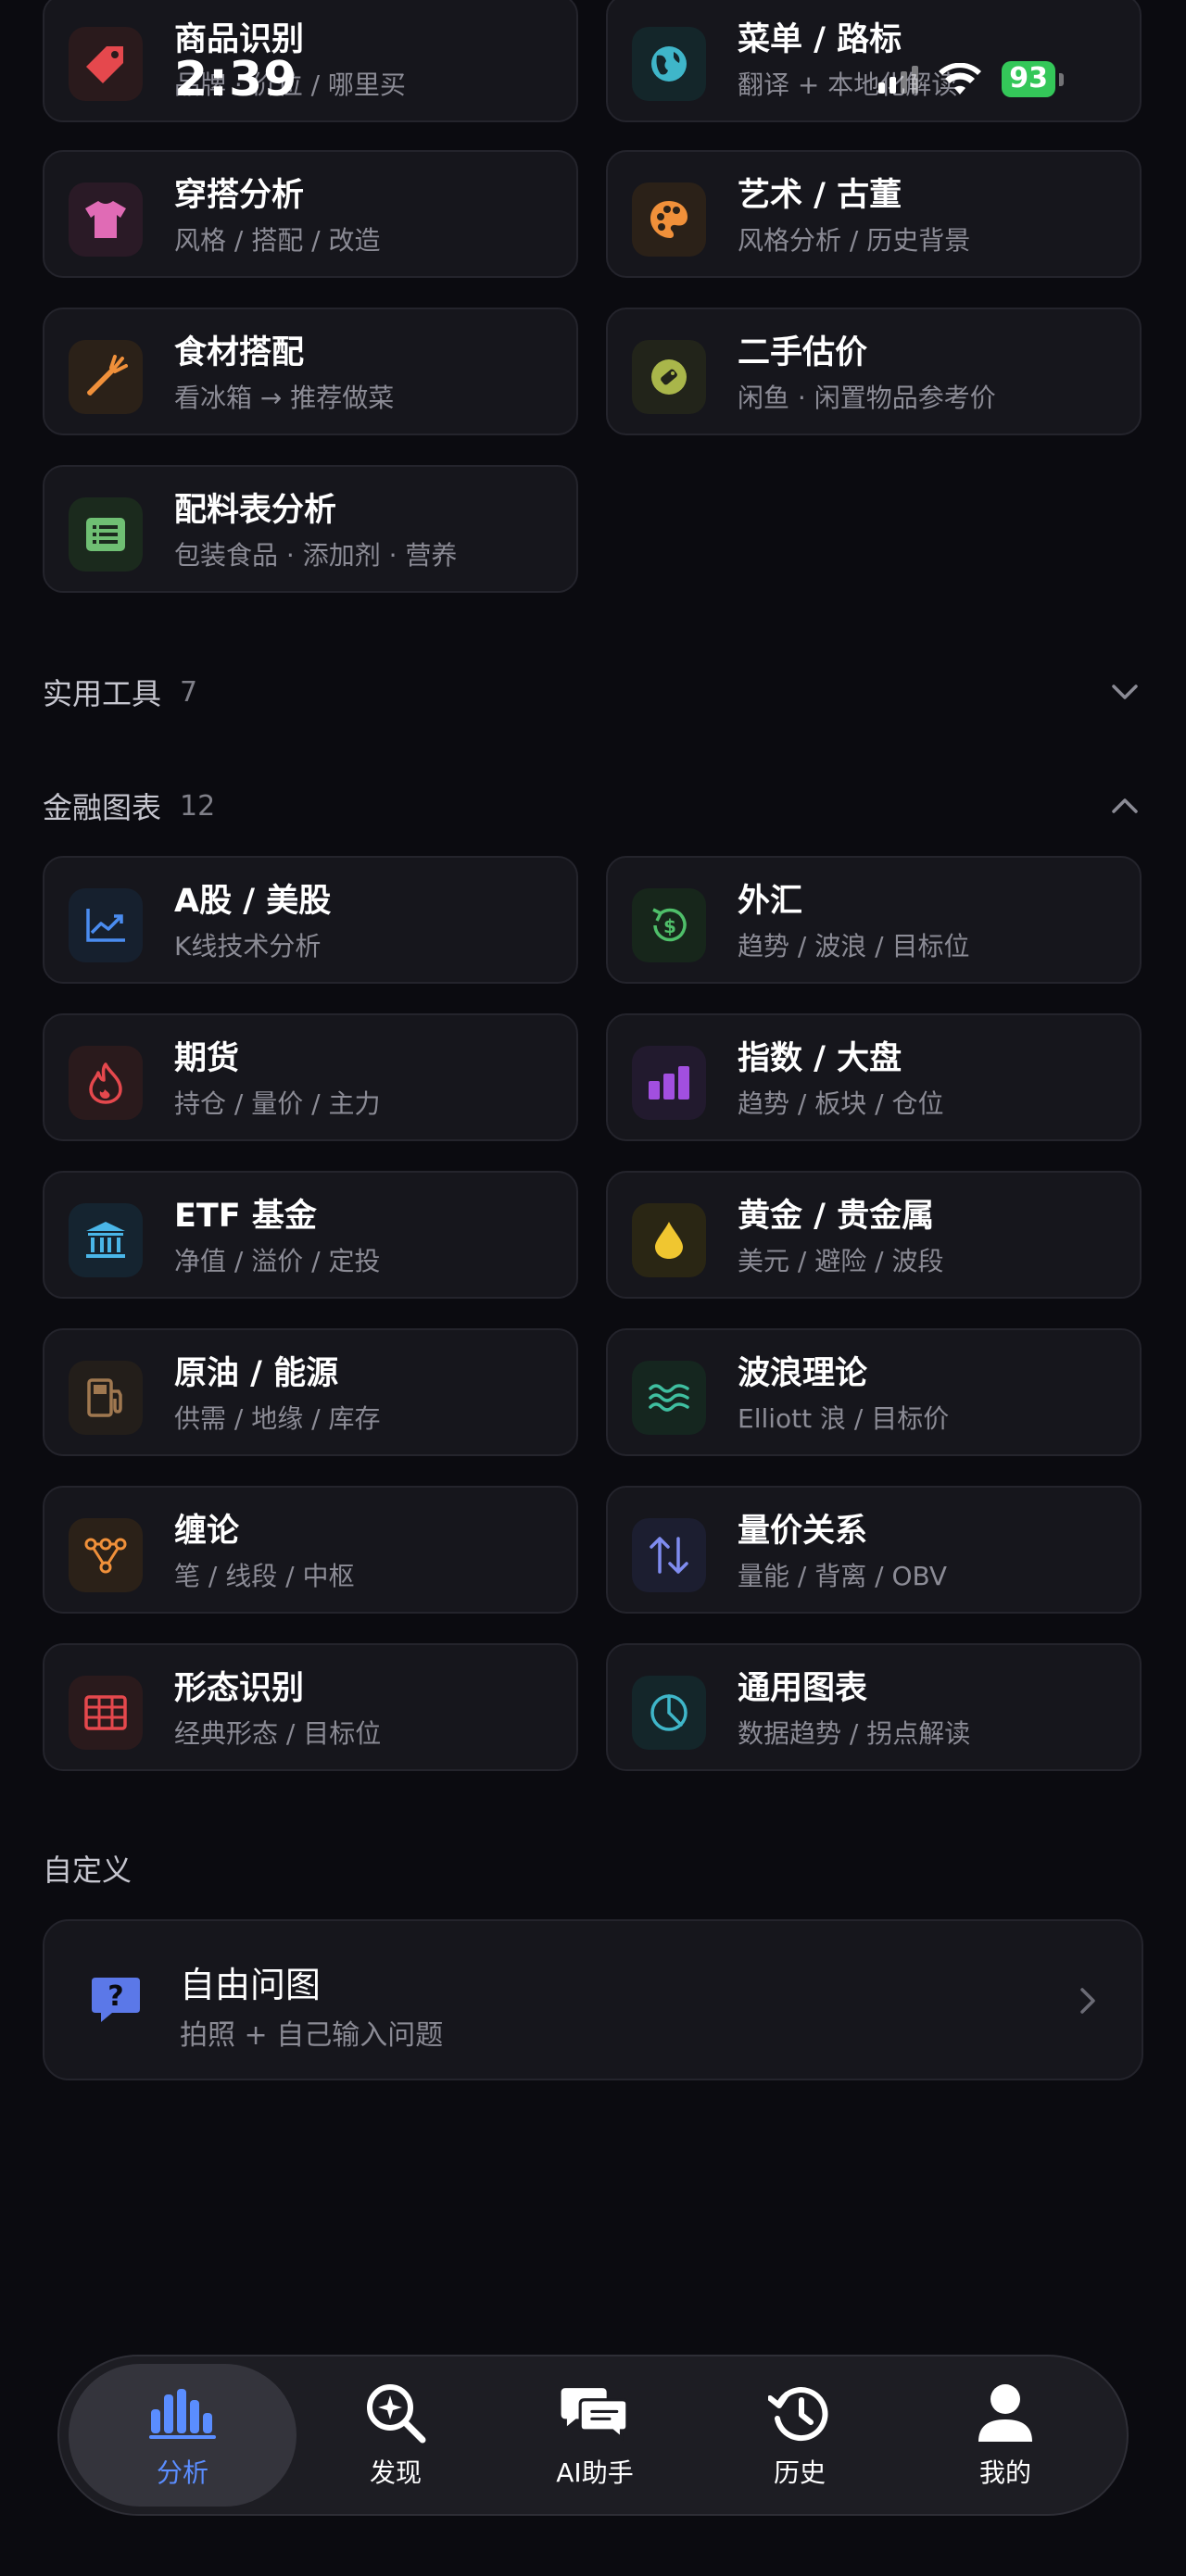 The height and width of the screenshot is (2576, 1186). What do you see at coordinates (820, 195) in the screenshot?
I see `card-title: 艺术 / 古董` at bounding box center [820, 195].